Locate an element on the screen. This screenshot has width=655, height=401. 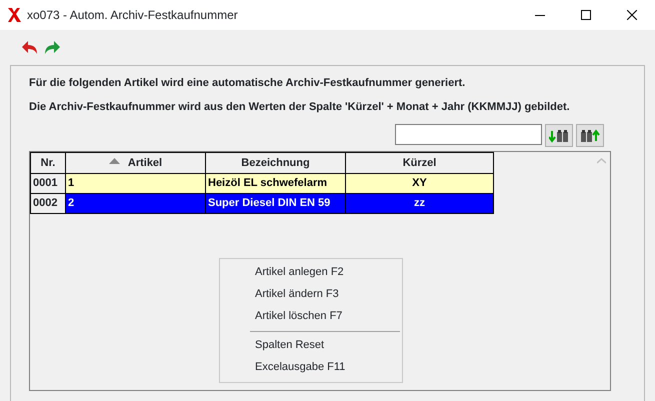
search-up-button is located at coordinates (590, 135).